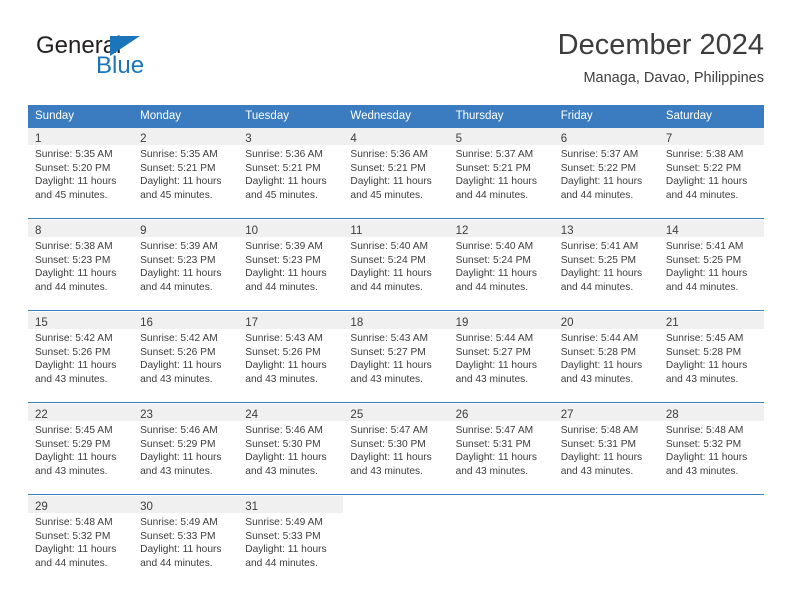  Describe the element at coordinates (41, 507) in the screenshot. I see `day-number: 29` at that location.